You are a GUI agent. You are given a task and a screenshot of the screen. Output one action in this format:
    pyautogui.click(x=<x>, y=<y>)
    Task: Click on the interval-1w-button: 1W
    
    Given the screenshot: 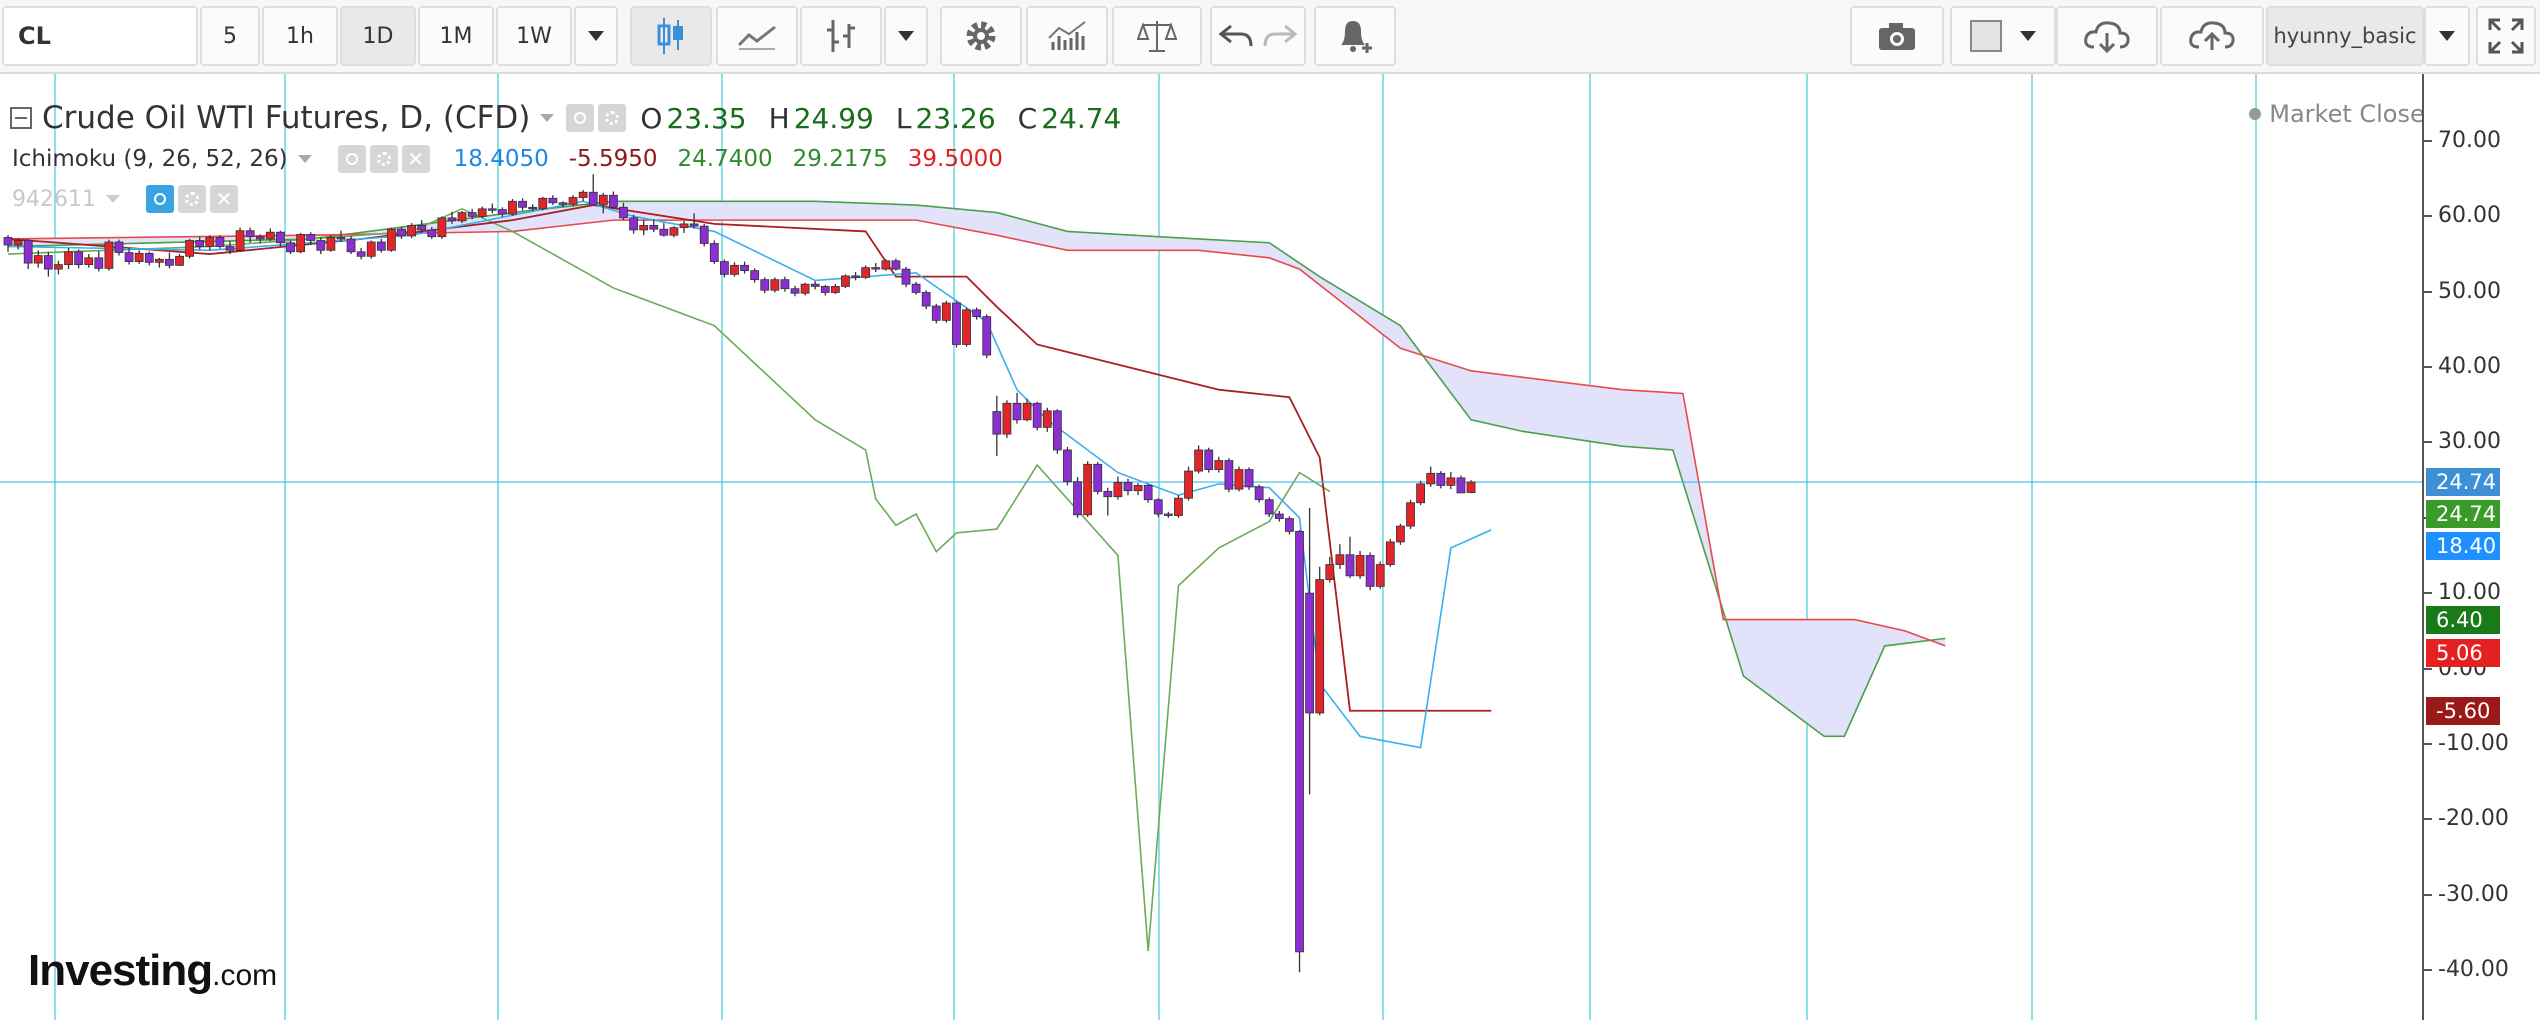 What is the action you would take?
    pyautogui.click(x=534, y=36)
    